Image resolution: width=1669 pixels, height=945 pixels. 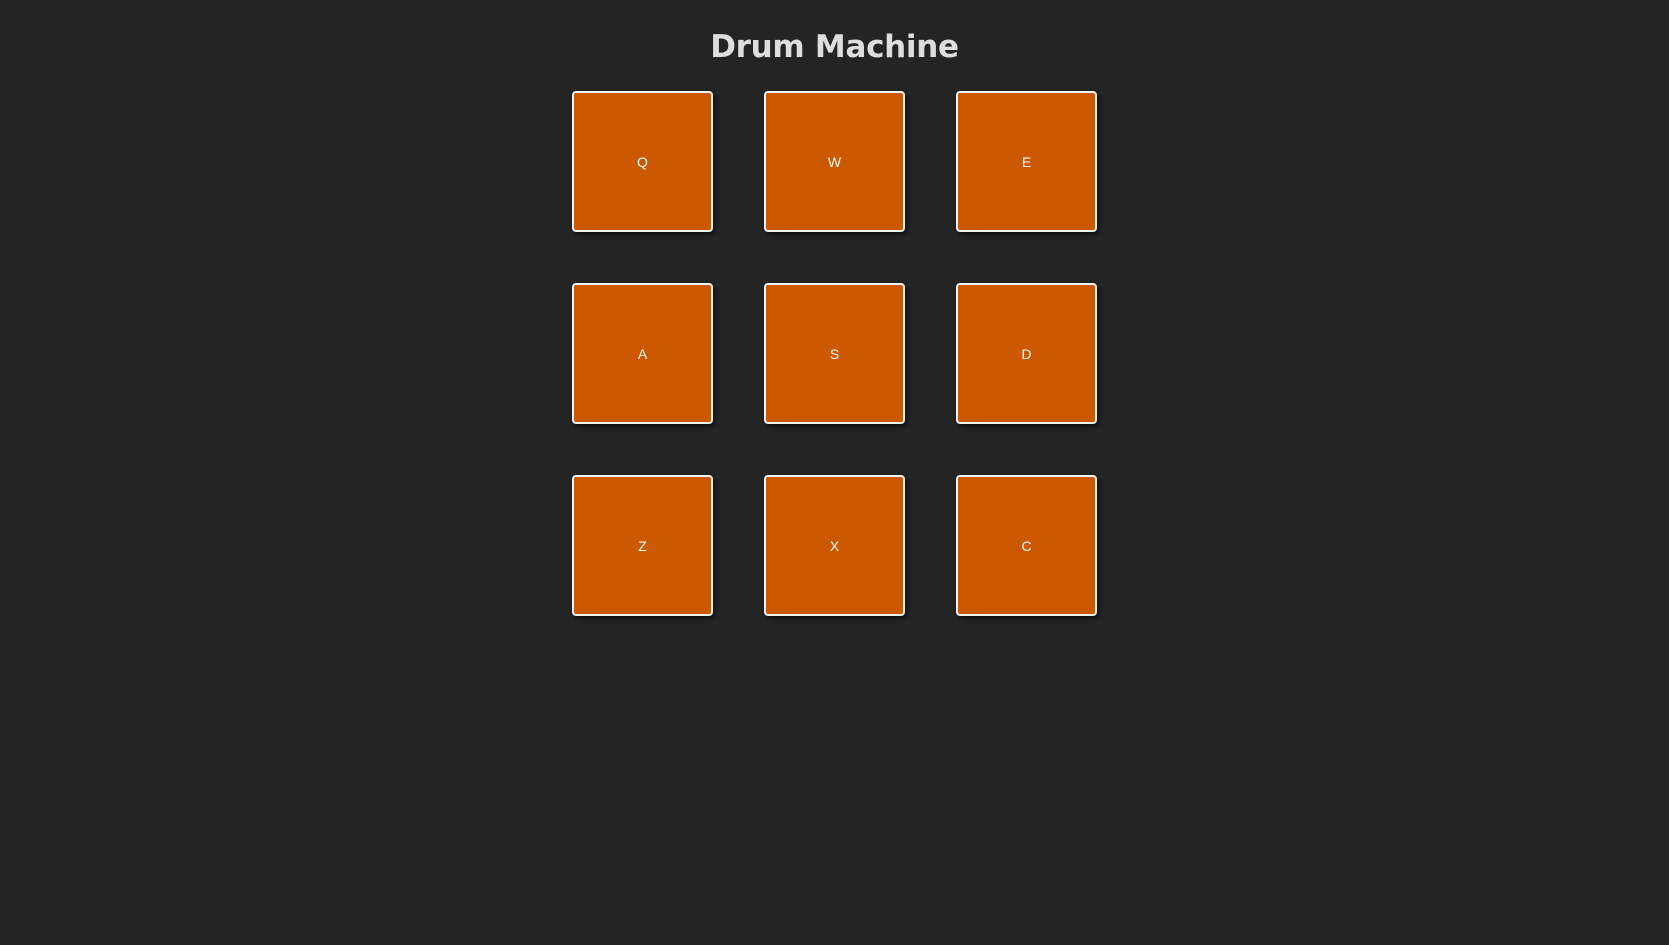 I want to click on drum-pad-e: E, so click(x=1026, y=161).